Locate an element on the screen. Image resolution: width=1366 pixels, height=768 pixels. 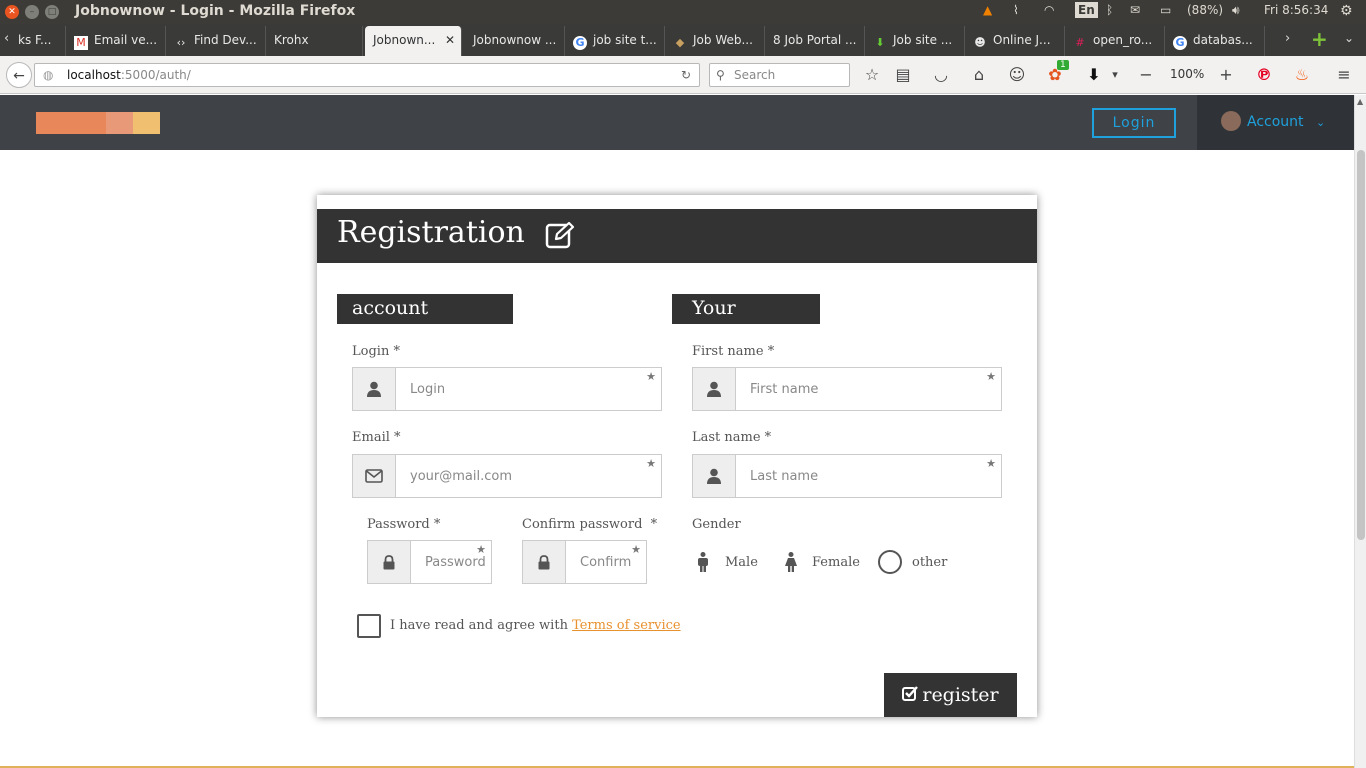
registration-header: Registration is located at coordinates (677, 236).